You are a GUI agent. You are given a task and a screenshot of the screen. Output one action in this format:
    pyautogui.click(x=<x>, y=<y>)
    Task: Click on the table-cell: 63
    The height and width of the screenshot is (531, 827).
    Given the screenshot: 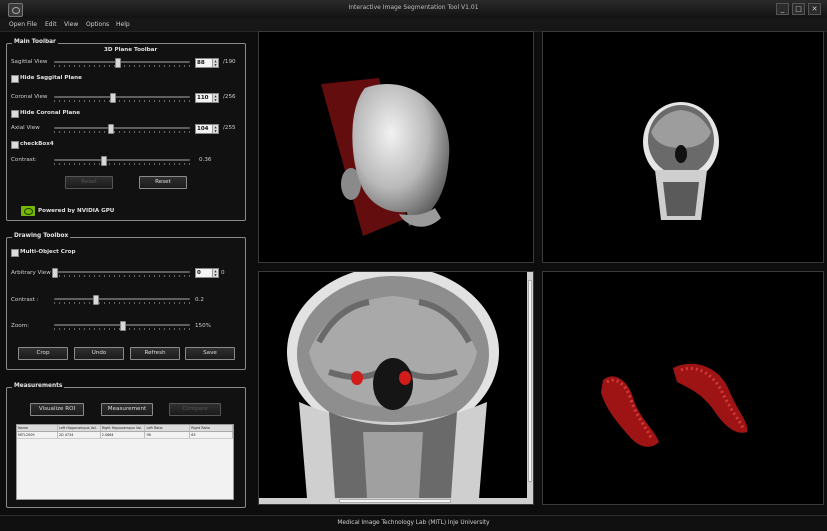 What is the action you would take?
    pyautogui.click(x=211, y=435)
    